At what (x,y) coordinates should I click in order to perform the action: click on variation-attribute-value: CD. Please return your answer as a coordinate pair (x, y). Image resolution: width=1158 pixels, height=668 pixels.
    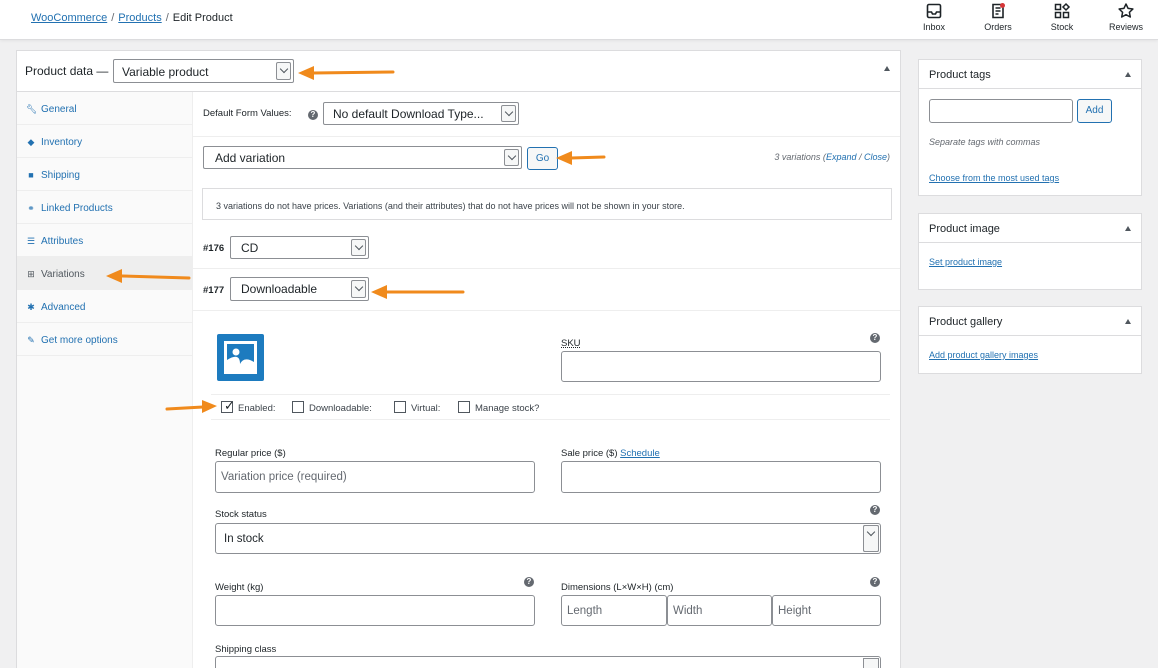
    Looking at the image, I should click on (250, 248).